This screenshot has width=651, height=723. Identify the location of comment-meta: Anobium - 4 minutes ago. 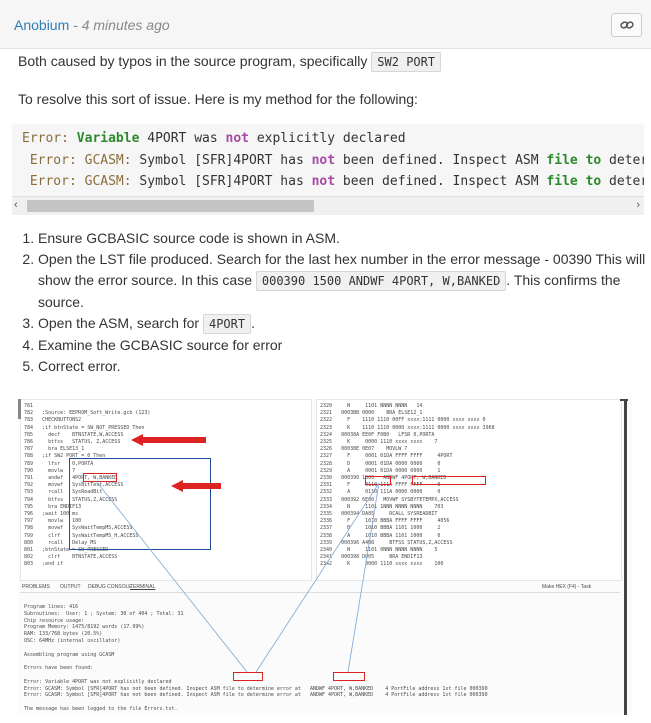
(92, 25).